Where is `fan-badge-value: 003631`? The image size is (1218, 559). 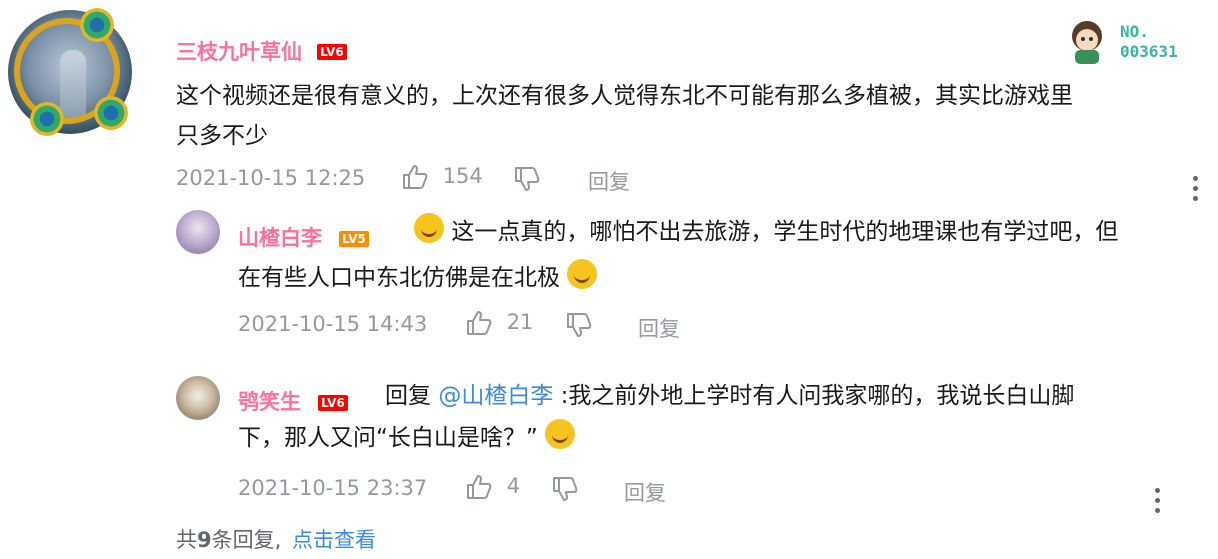 fan-badge-value: 003631 is located at coordinates (1149, 51).